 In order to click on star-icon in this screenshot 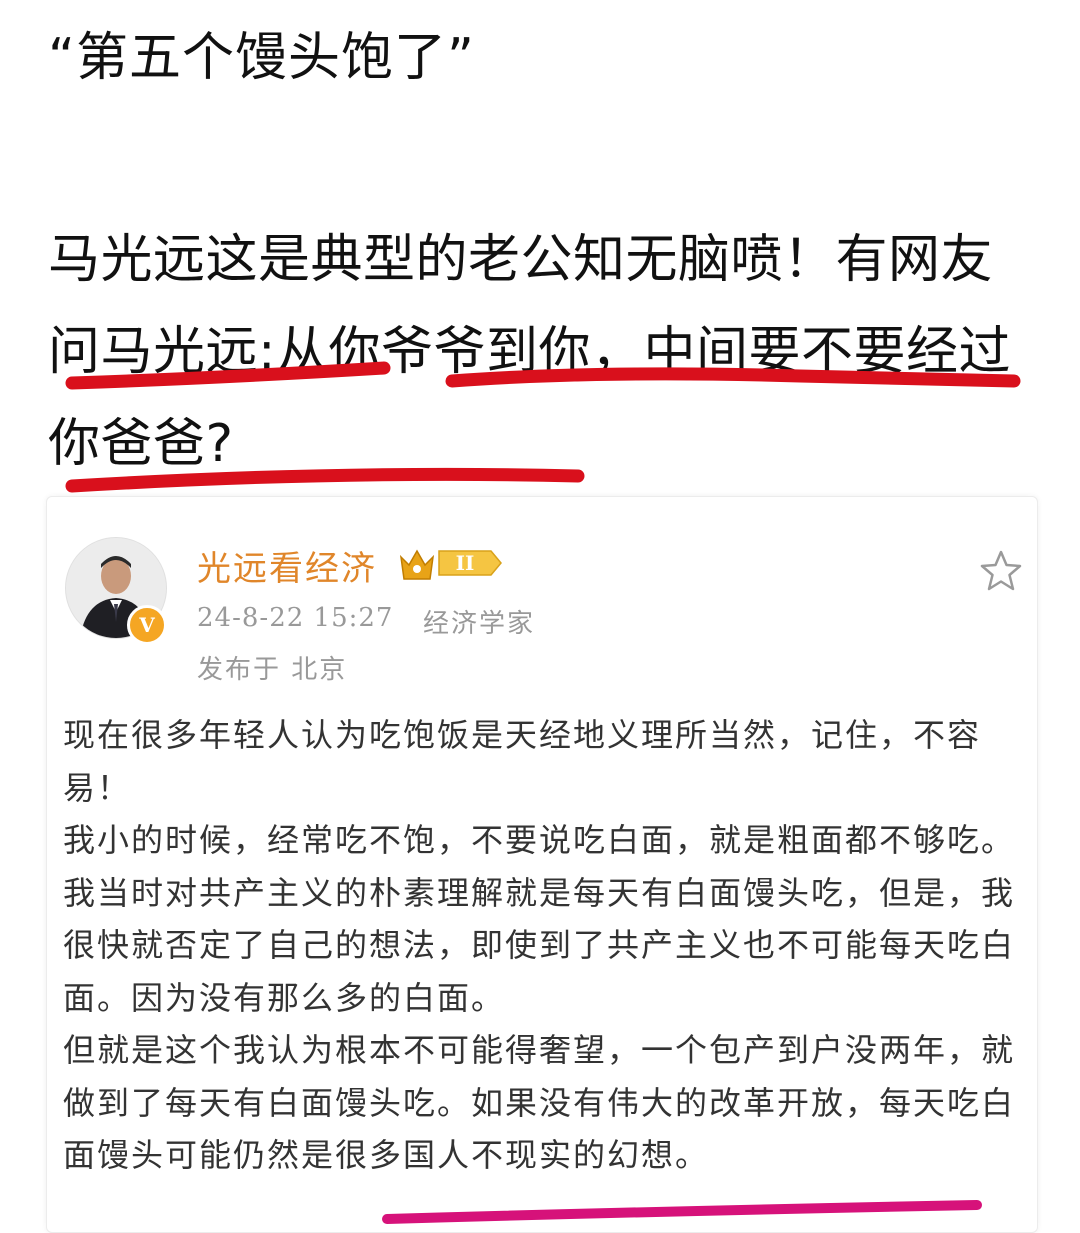, I will do `click(1001, 571)`.